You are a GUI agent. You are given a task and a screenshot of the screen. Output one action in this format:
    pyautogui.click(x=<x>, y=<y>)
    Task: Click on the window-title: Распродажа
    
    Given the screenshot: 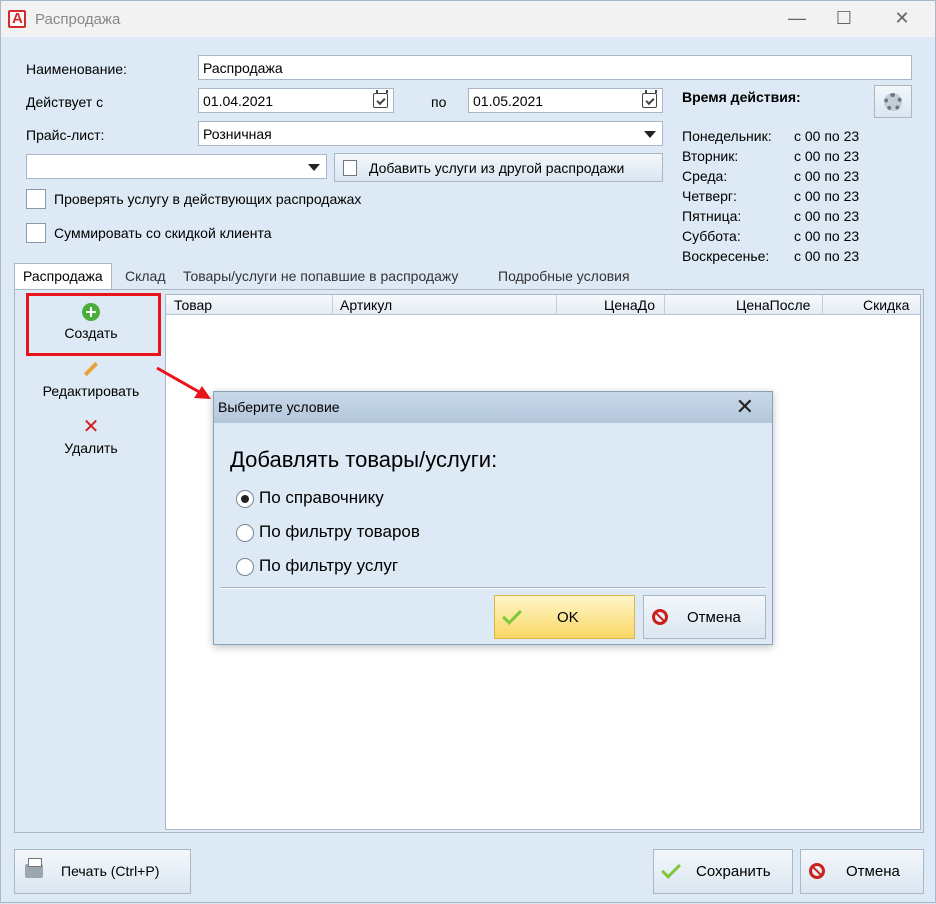 What is the action you would take?
    pyautogui.click(x=78, y=19)
    